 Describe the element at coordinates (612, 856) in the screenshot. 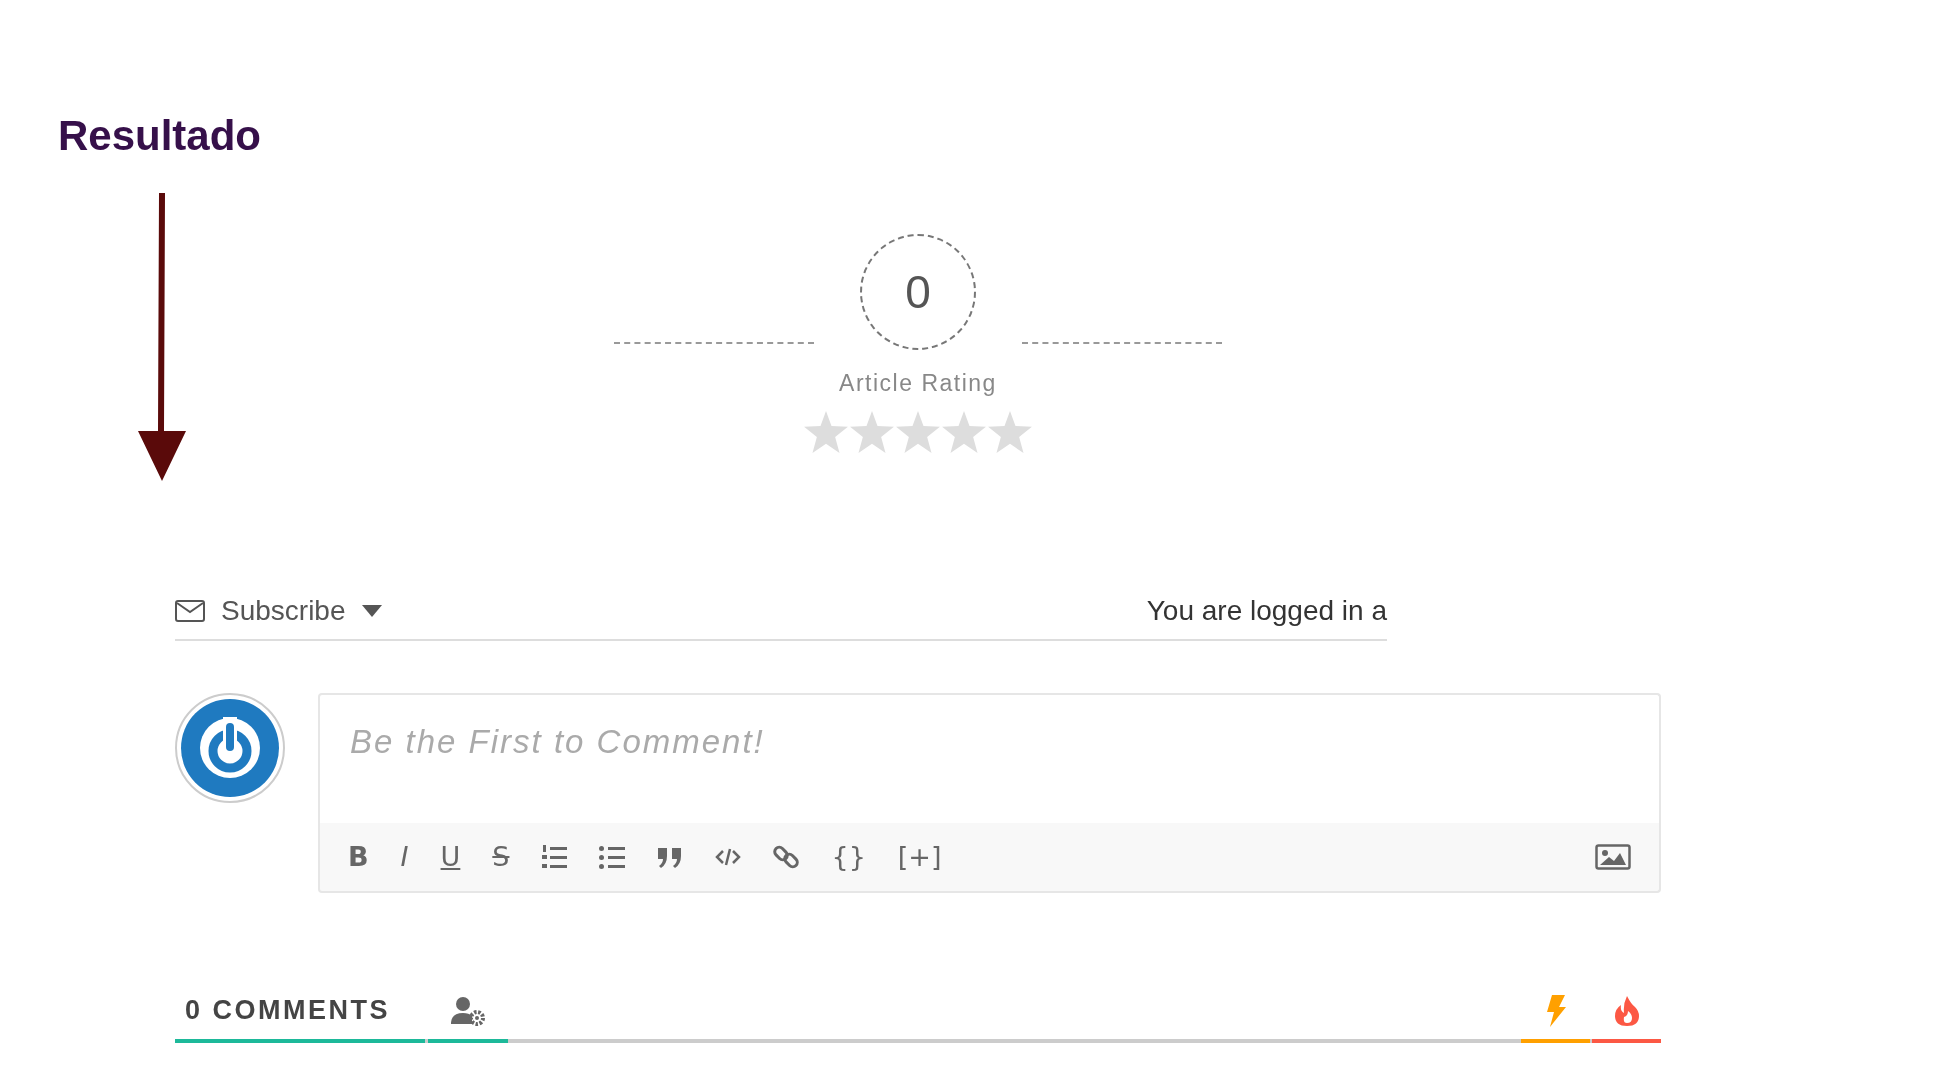

I see `bullet-list-icon` at that location.